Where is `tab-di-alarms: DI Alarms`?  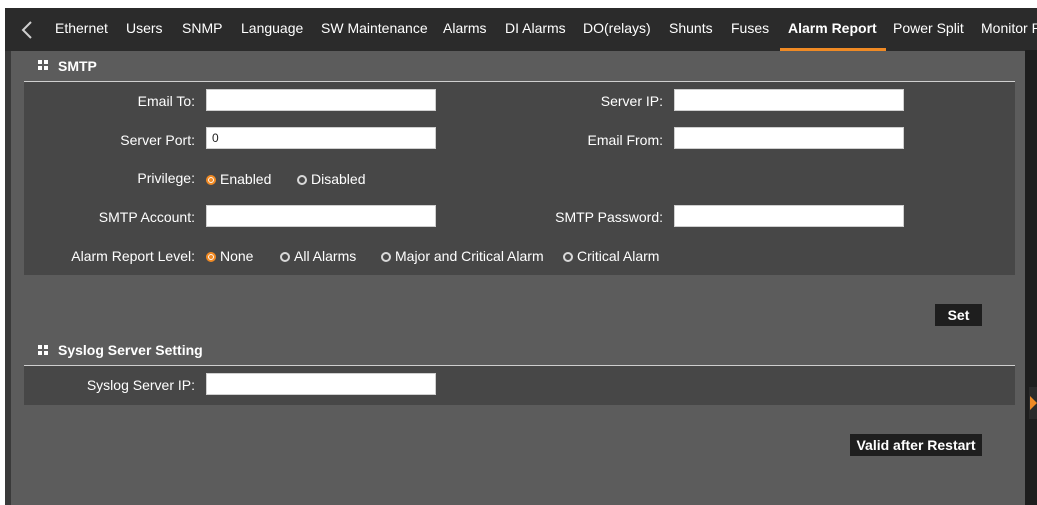
tab-di-alarms: DI Alarms is located at coordinates (535, 29).